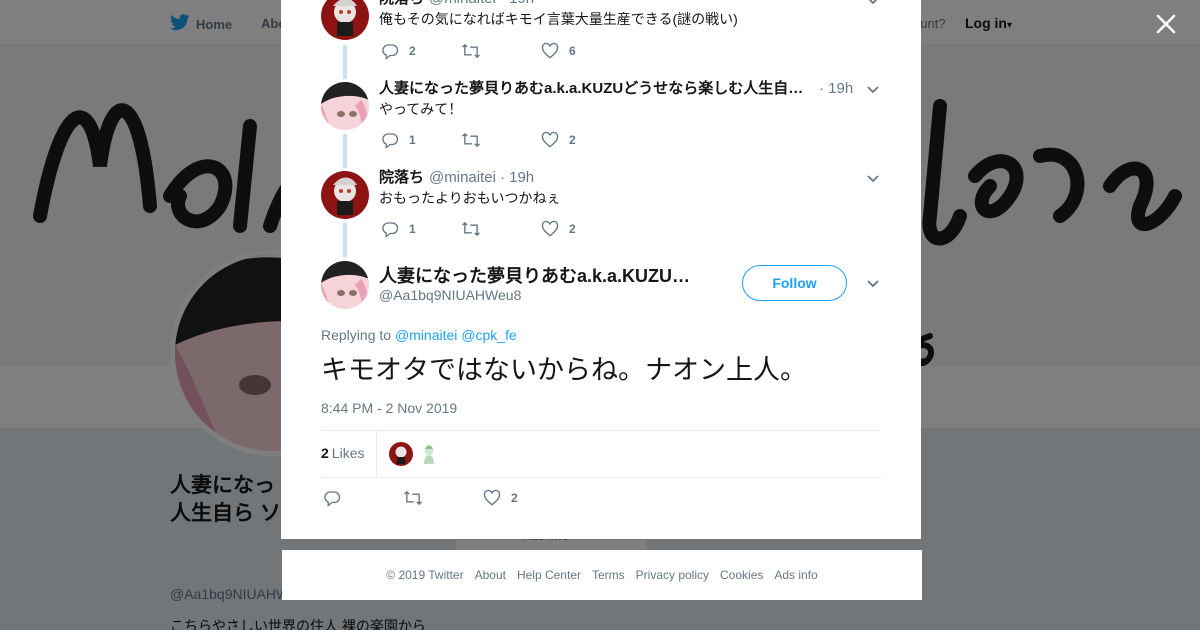 Image resolution: width=1200 pixels, height=630 pixels. I want to click on footer-link-about: About, so click(490, 575).